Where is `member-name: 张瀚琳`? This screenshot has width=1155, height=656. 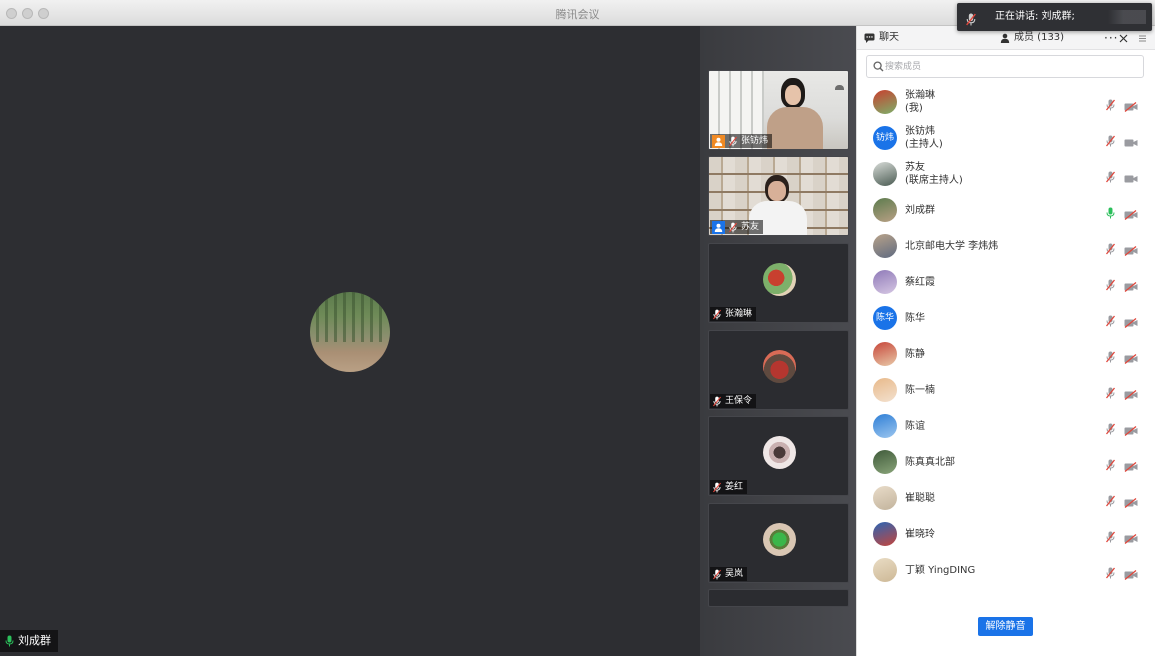 member-name: 张瀚琳 is located at coordinates (920, 95).